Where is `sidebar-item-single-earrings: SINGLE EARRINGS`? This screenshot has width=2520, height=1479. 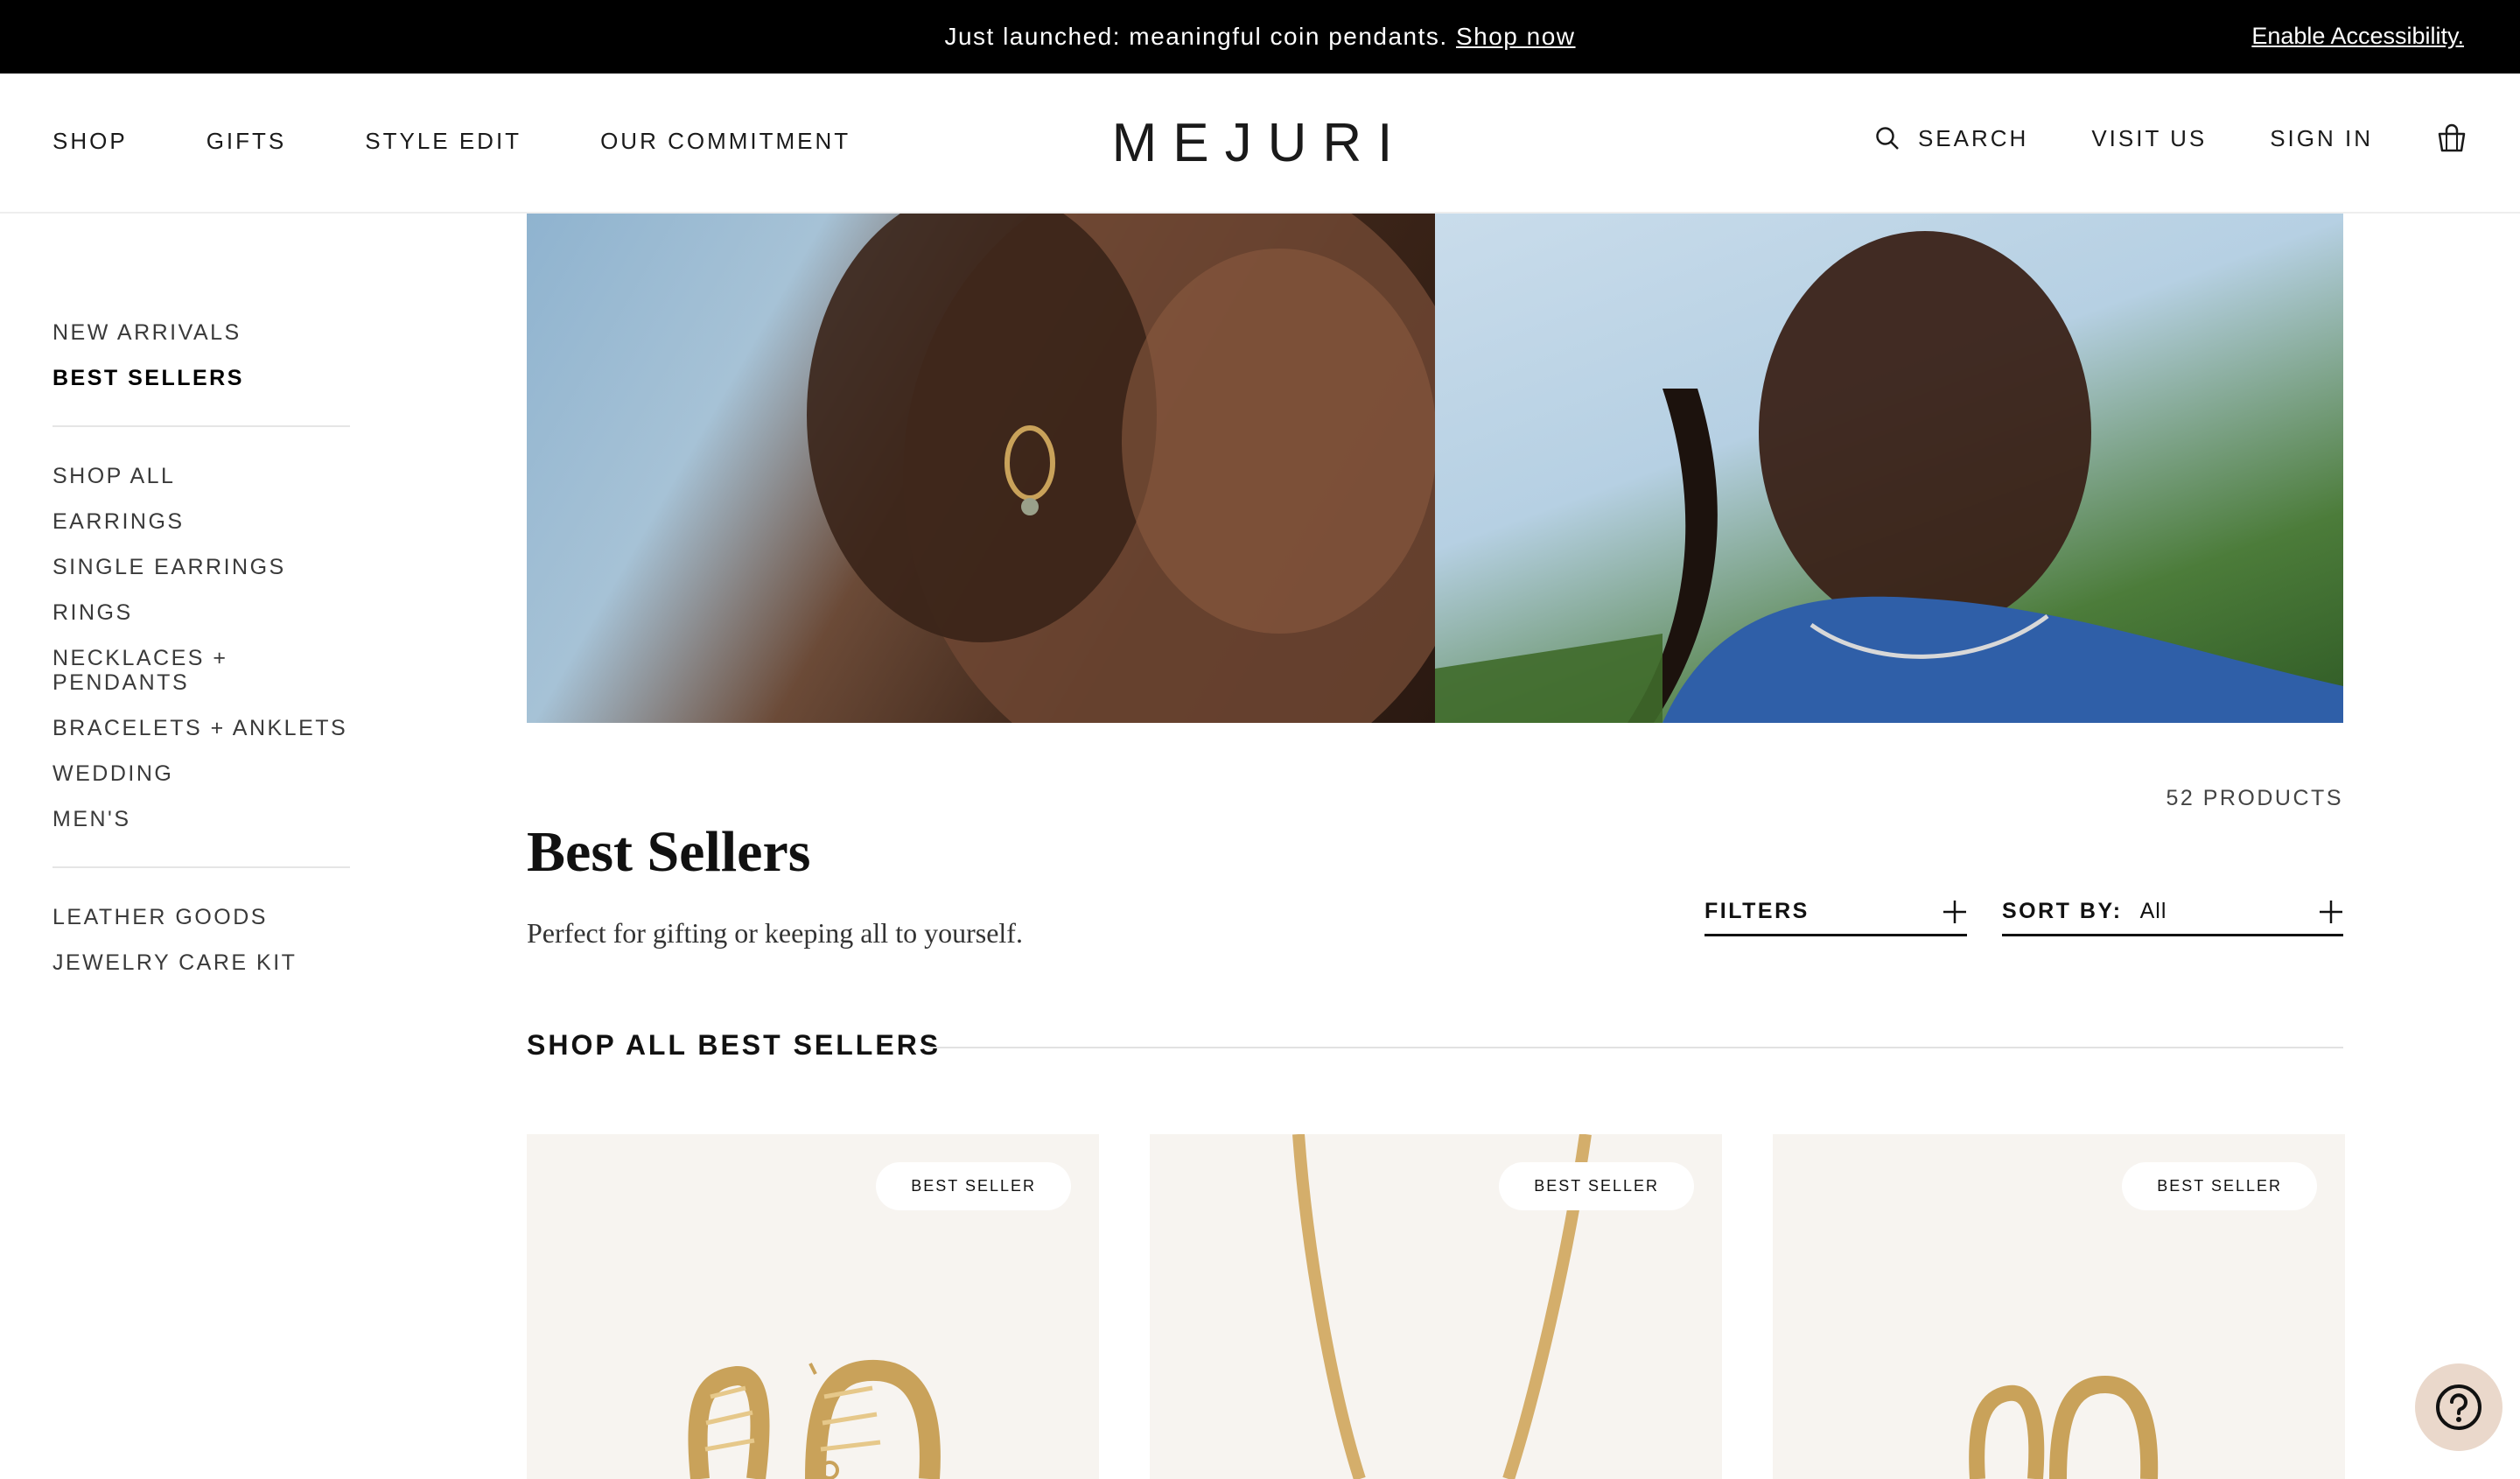
sidebar-item-single-earrings: SINGLE EARRINGS is located at coordinates (201, 567).